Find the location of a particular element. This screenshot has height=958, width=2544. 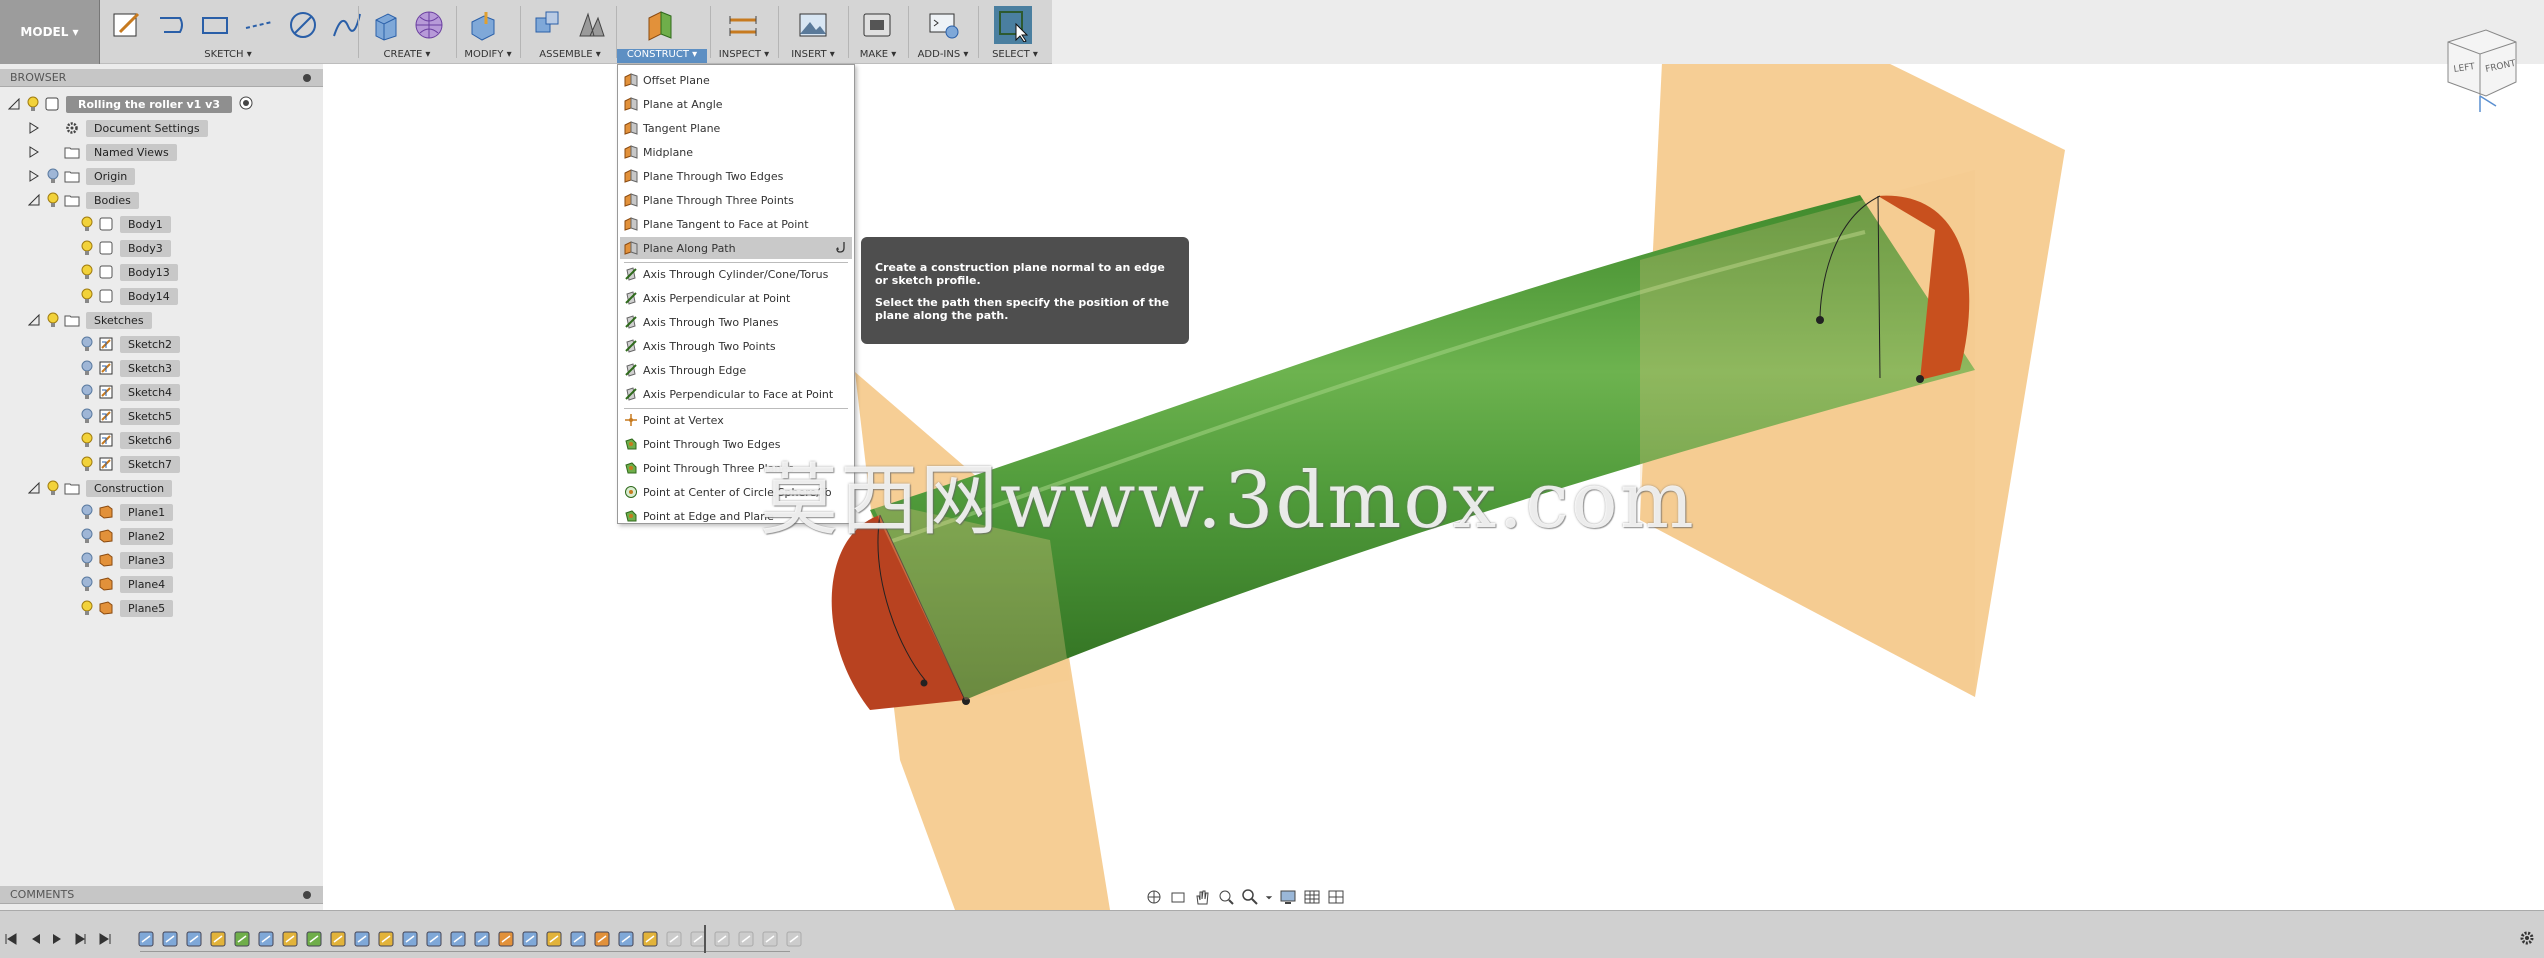

menu-item-axis-through-cylinder-cone-torus: Axis Through Cylinder/Cone/Torus is located at coordinates (736, 274).